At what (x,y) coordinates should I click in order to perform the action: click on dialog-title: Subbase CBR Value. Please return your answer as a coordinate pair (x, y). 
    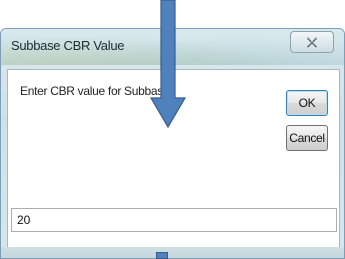
    Looking at the image, I should click on (68, 45).